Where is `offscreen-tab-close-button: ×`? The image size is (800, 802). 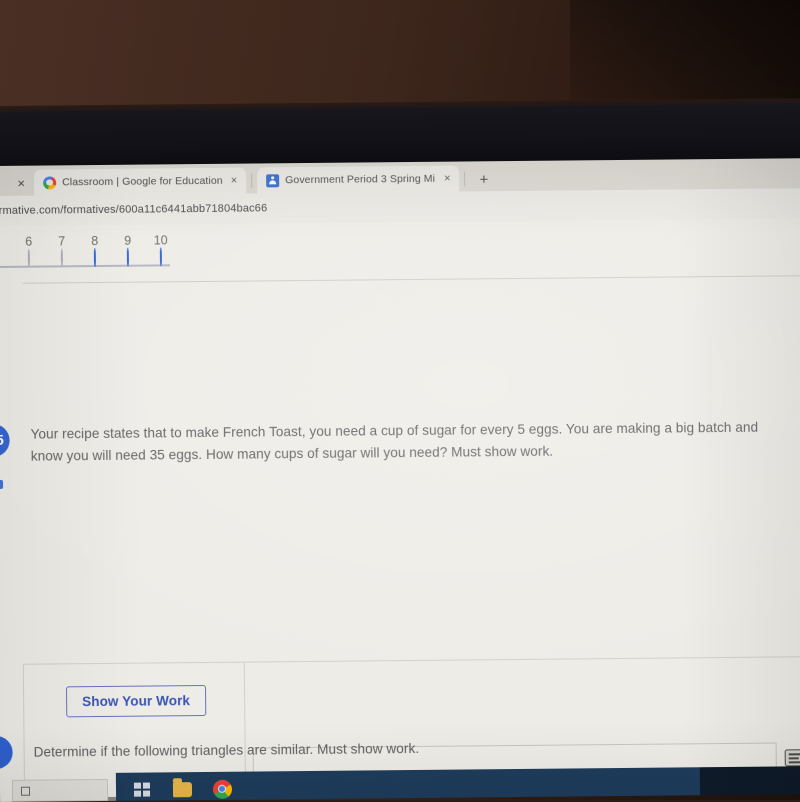
offscreen-tab-close-button: × is located at coordinates (21, 183).